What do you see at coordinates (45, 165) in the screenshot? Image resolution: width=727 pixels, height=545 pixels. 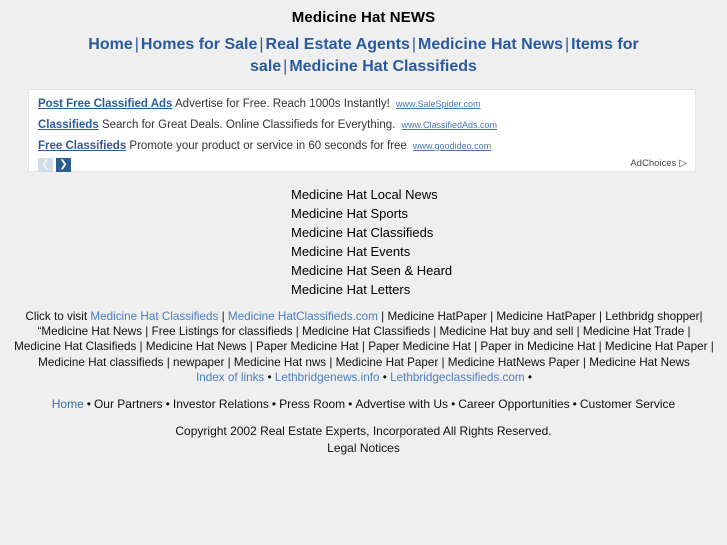 I see `chevron-left-icon: ❮` at bounding box center [45, 165].